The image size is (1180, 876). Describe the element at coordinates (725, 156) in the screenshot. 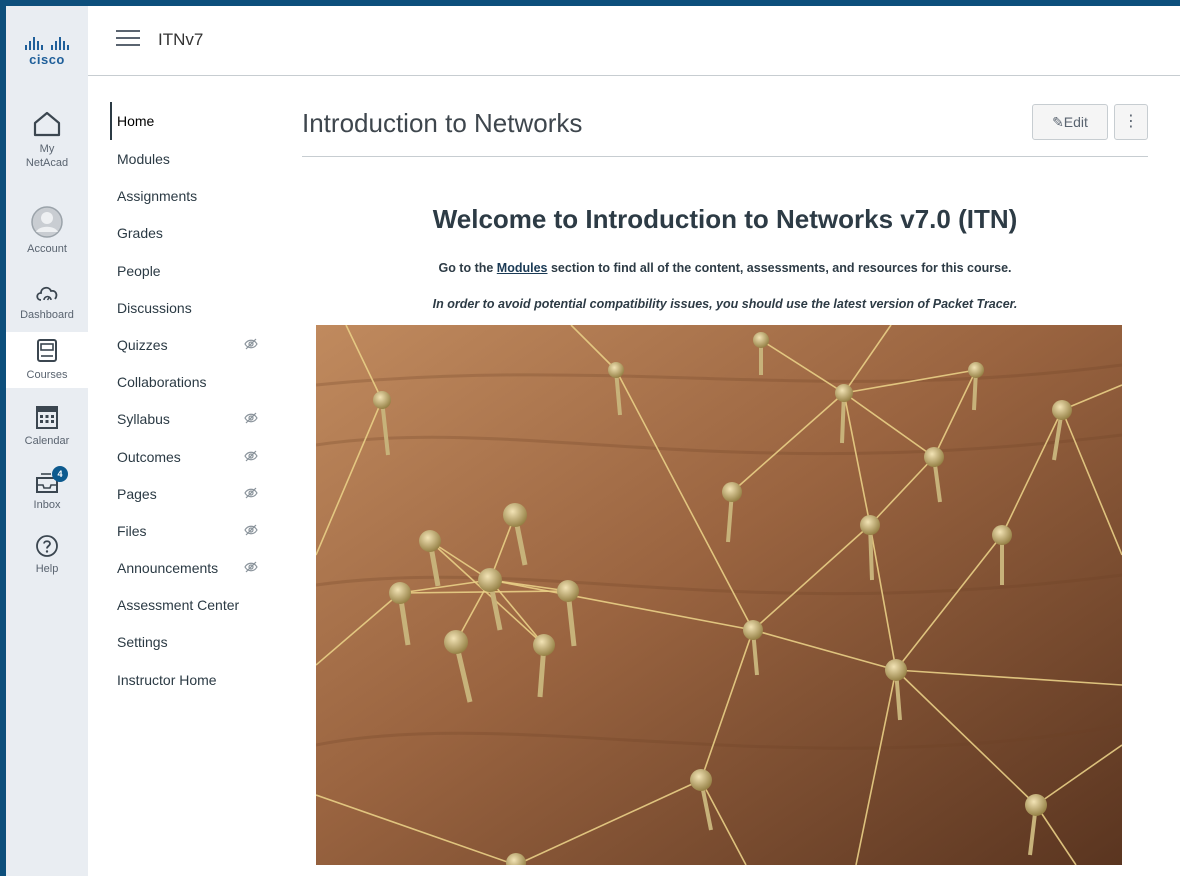

I see `title-divider` at that location.